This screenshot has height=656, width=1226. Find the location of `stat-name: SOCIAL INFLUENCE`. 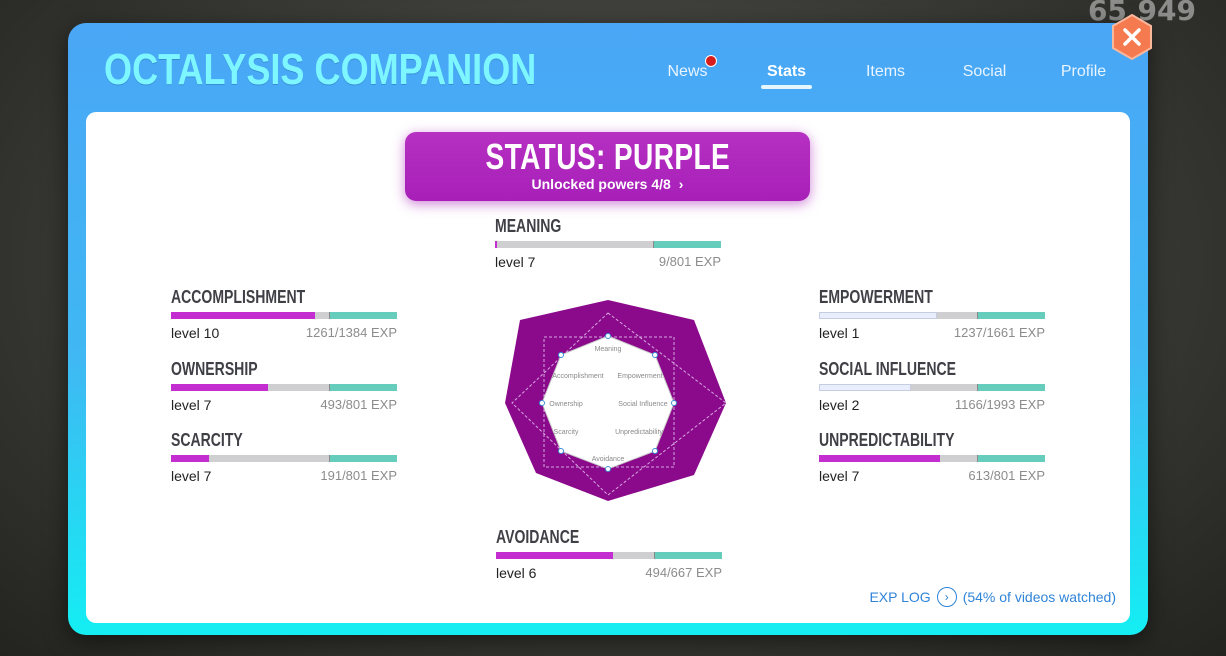

stat-name: SOCIAL INFLUENCE is located at coordinates (888, 369).